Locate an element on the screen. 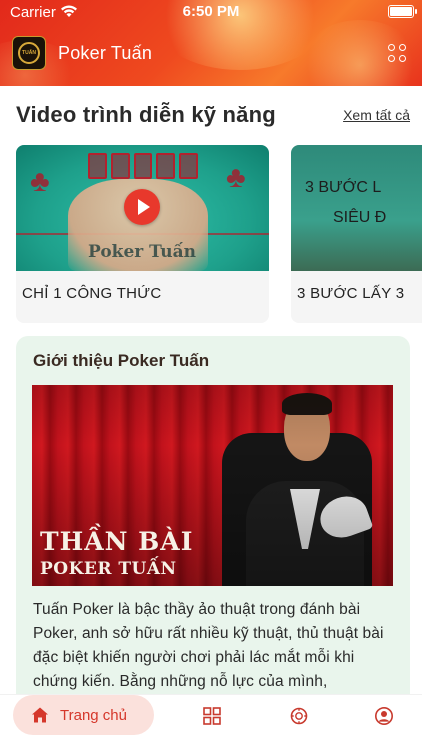 This screenshot has width=422, height=750. tab-home: Trang chủ is located at coordinates (83, 715).